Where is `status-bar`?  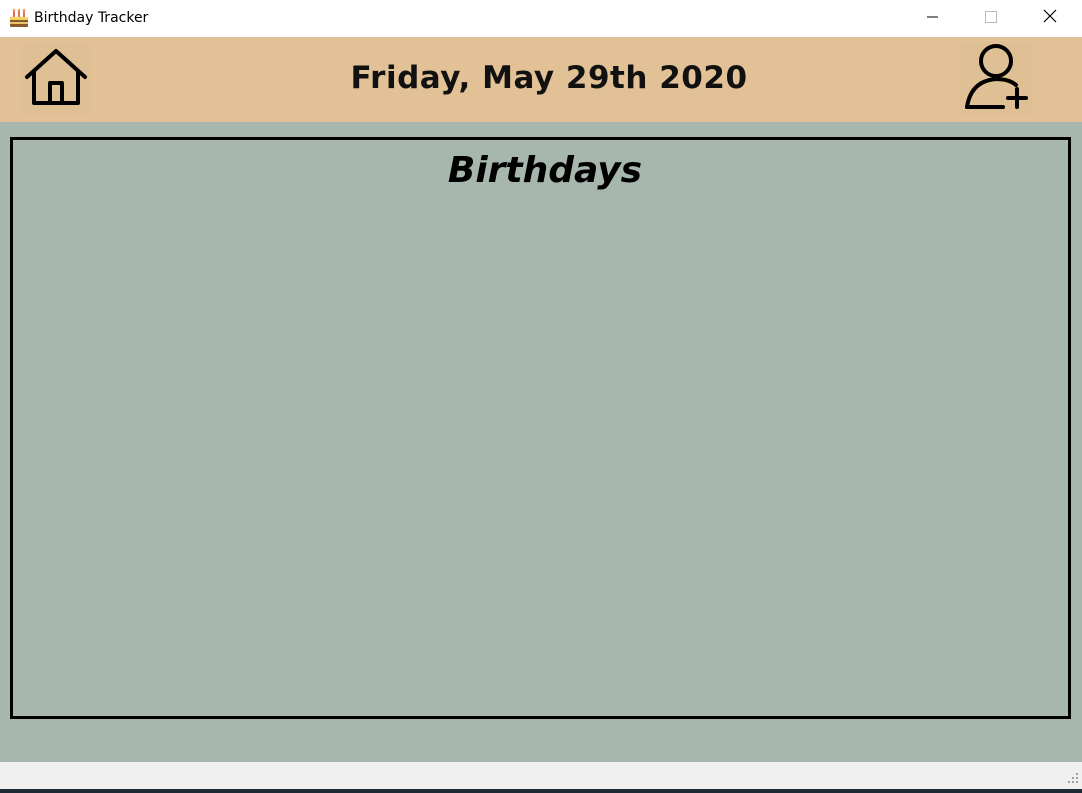 status-bar is located at coordinates (541, 775).